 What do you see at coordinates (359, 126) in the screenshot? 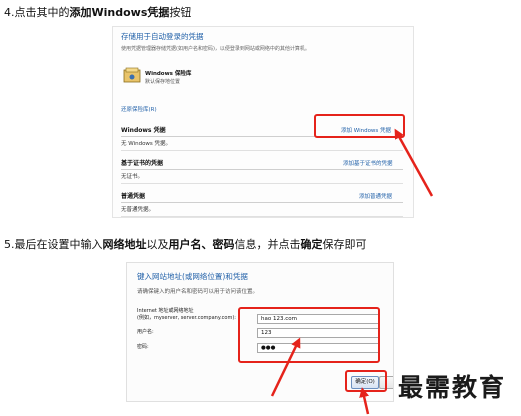
I see `highlight-box-add-windows-credential` at bounding box center [359, 126].